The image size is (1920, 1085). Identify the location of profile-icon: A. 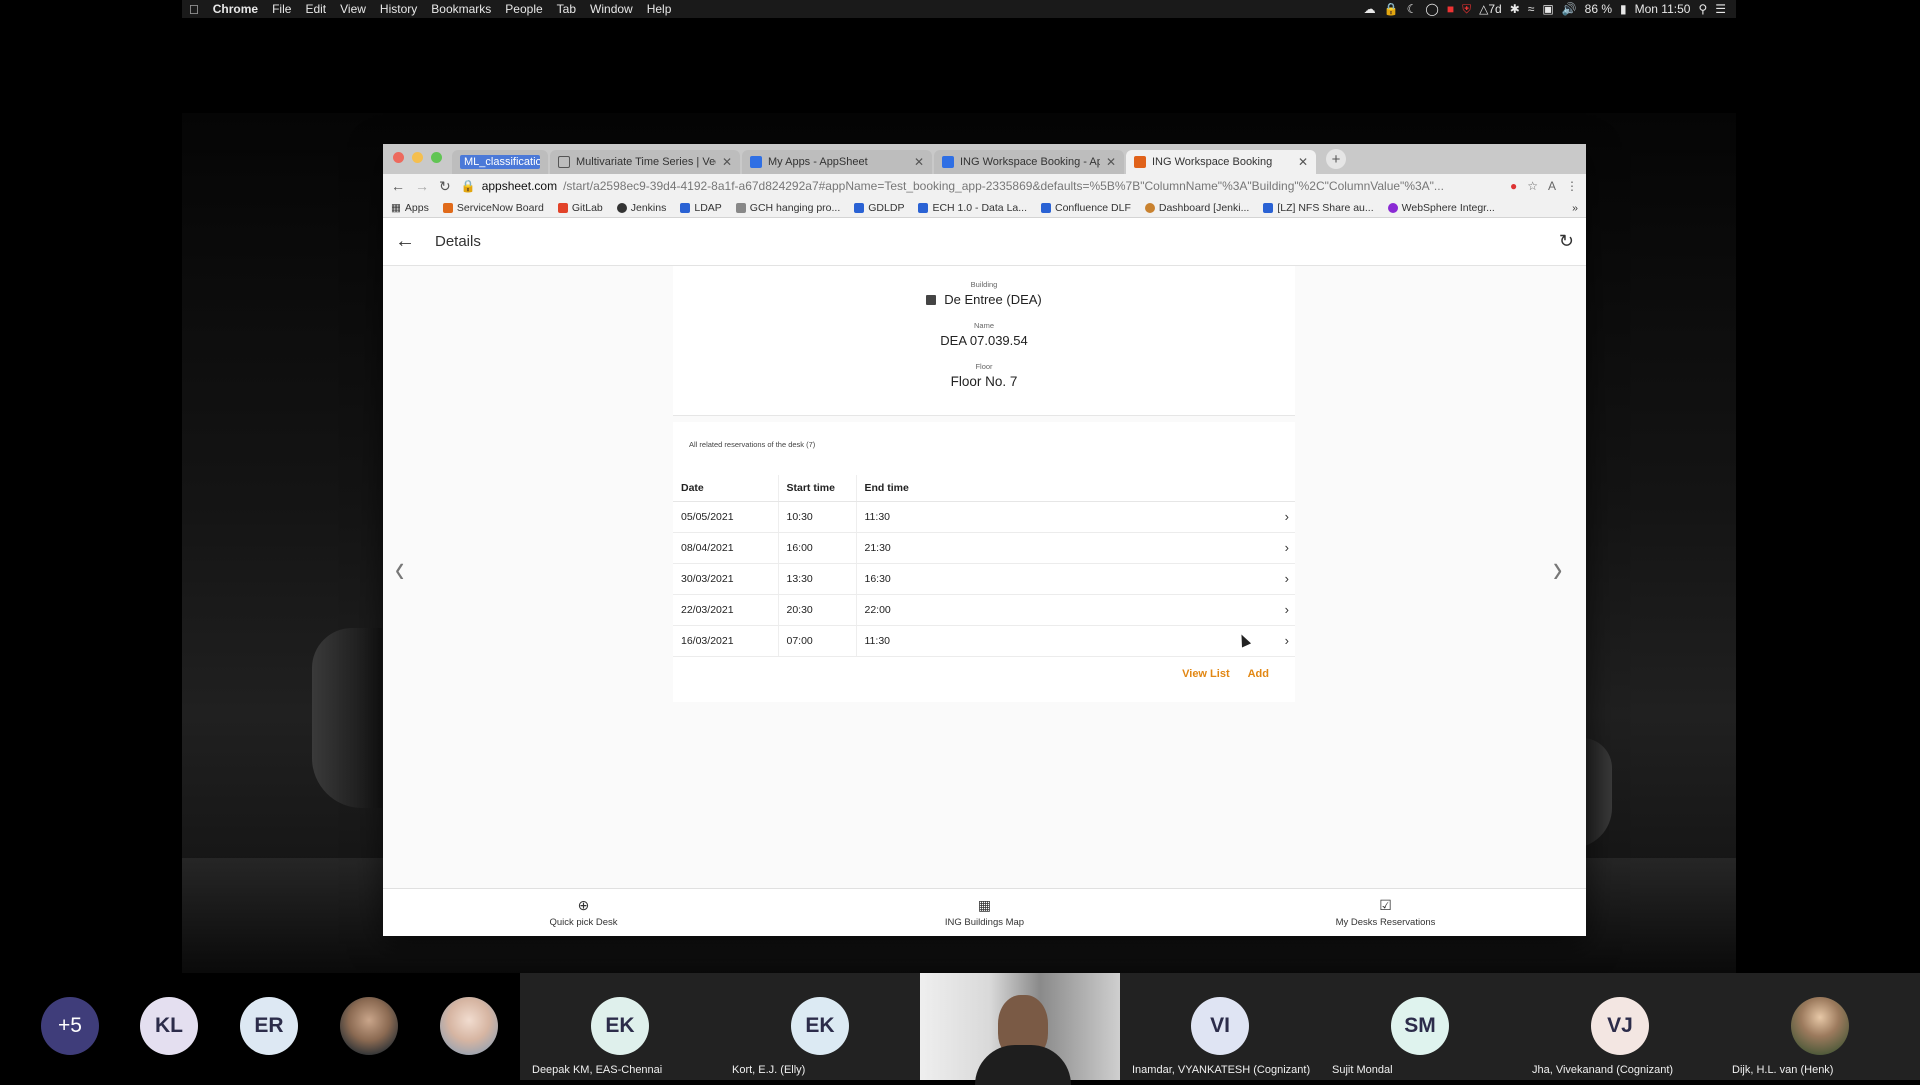
(1552, 186).